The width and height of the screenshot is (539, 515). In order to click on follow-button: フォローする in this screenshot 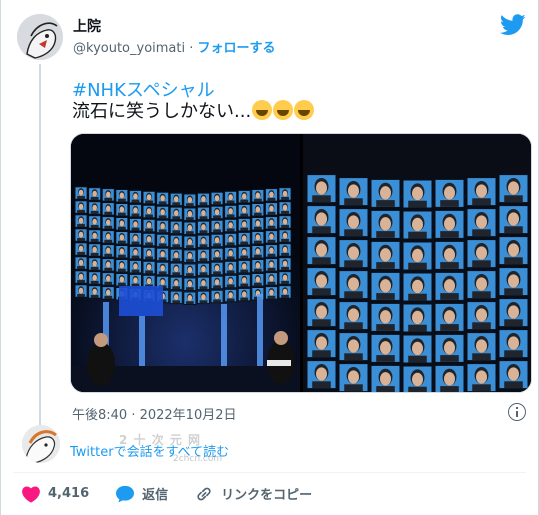, I will do `click(237, 48)`.